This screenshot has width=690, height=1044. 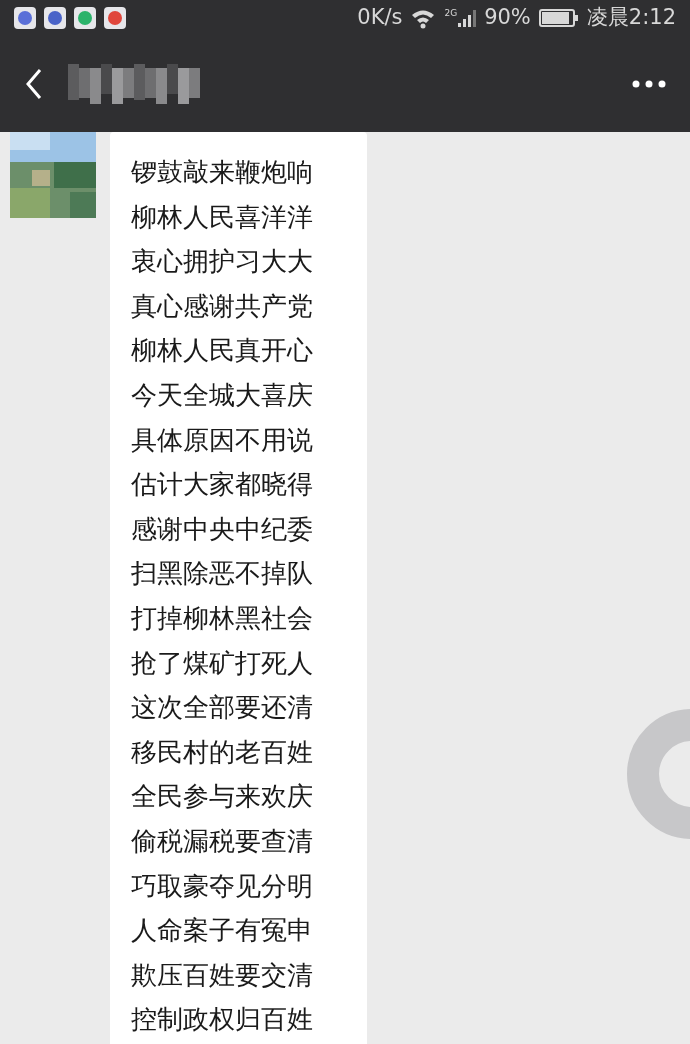 I want to click on message-text: 真心感谢共产党, so click(x=222, y=306).